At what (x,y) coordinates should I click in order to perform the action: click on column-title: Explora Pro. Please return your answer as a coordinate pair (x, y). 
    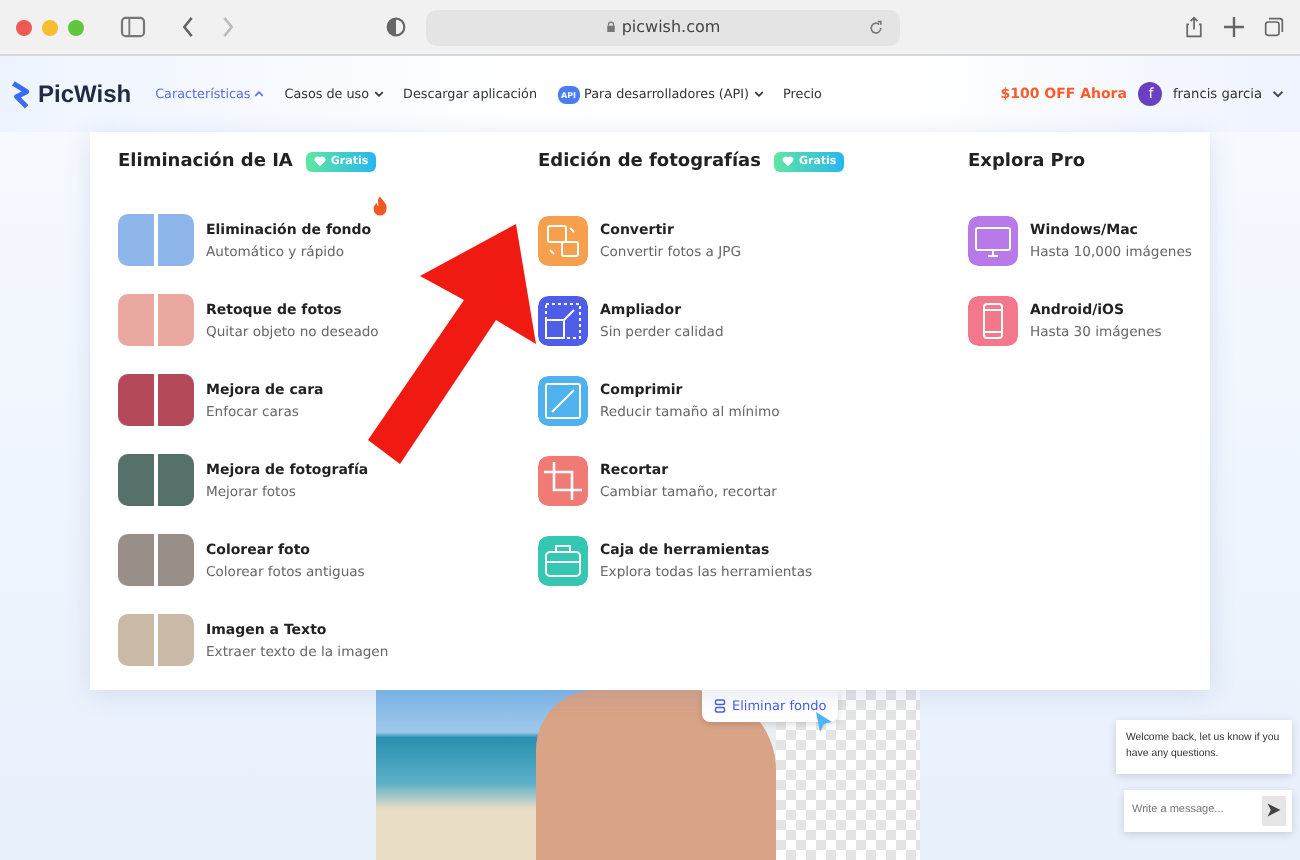
    Looking at the image, I should click on (1027, 162).